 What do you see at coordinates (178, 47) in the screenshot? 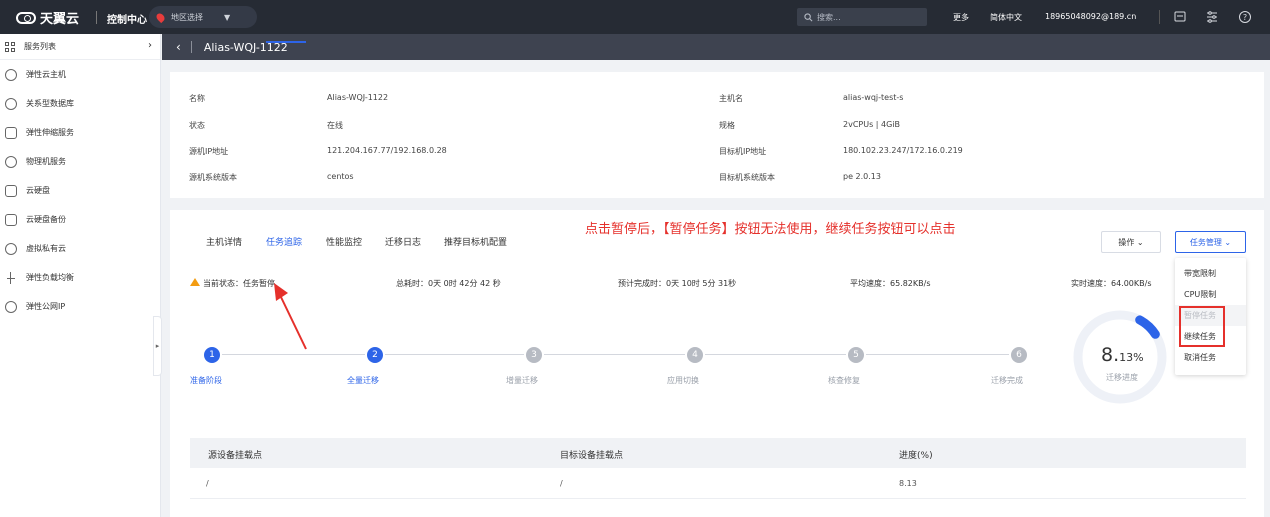
I see `back-arrow-icon: ‹` at bounding box center [178, 47].